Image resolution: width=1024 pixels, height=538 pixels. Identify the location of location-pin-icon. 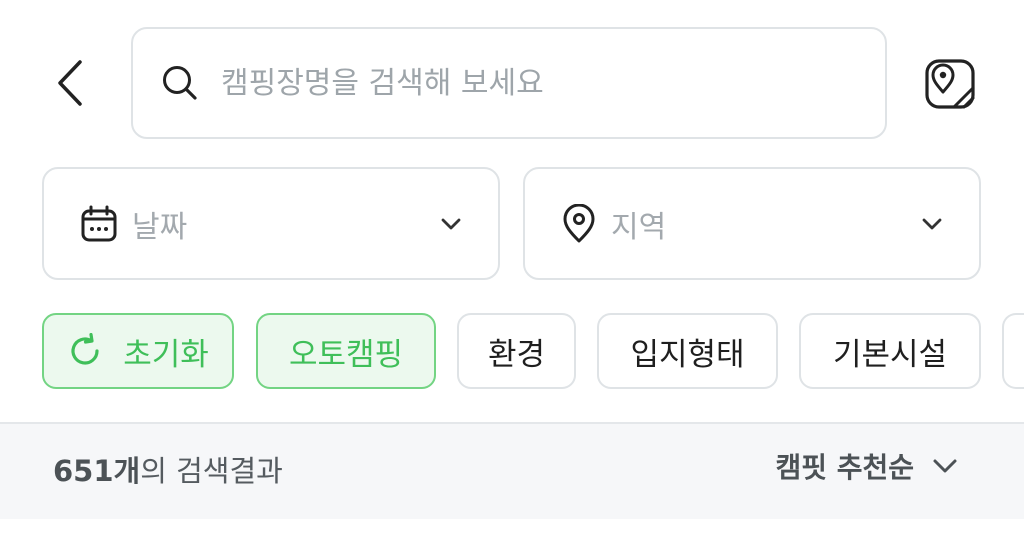
(579, 222).